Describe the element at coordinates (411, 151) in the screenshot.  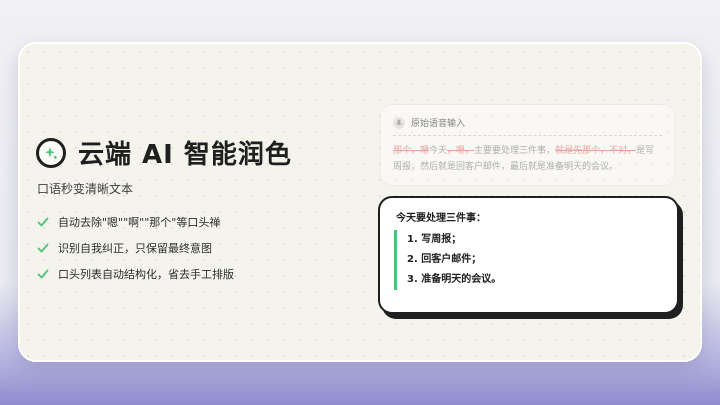
I see `filler-word: 那个，嗯` at that location.